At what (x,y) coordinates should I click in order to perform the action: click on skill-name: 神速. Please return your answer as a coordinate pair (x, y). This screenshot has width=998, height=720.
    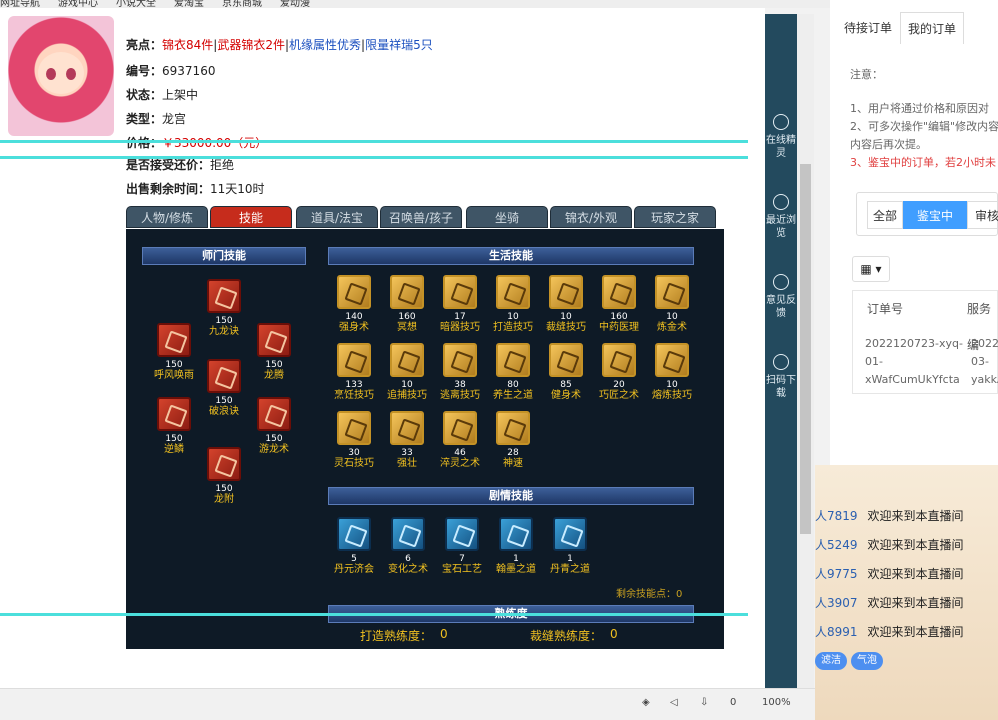
    Looking at the image, I should click on (513, 463).